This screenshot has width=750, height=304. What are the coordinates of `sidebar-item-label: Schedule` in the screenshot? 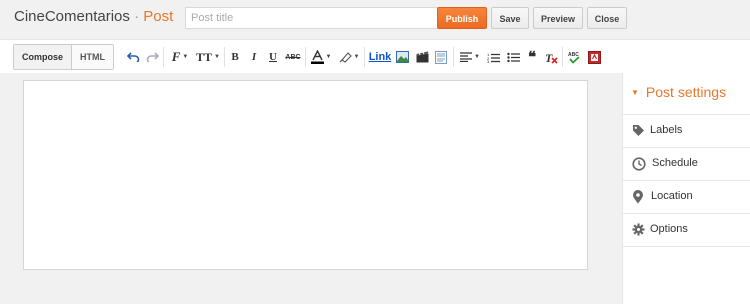 It's located at (675, 163).